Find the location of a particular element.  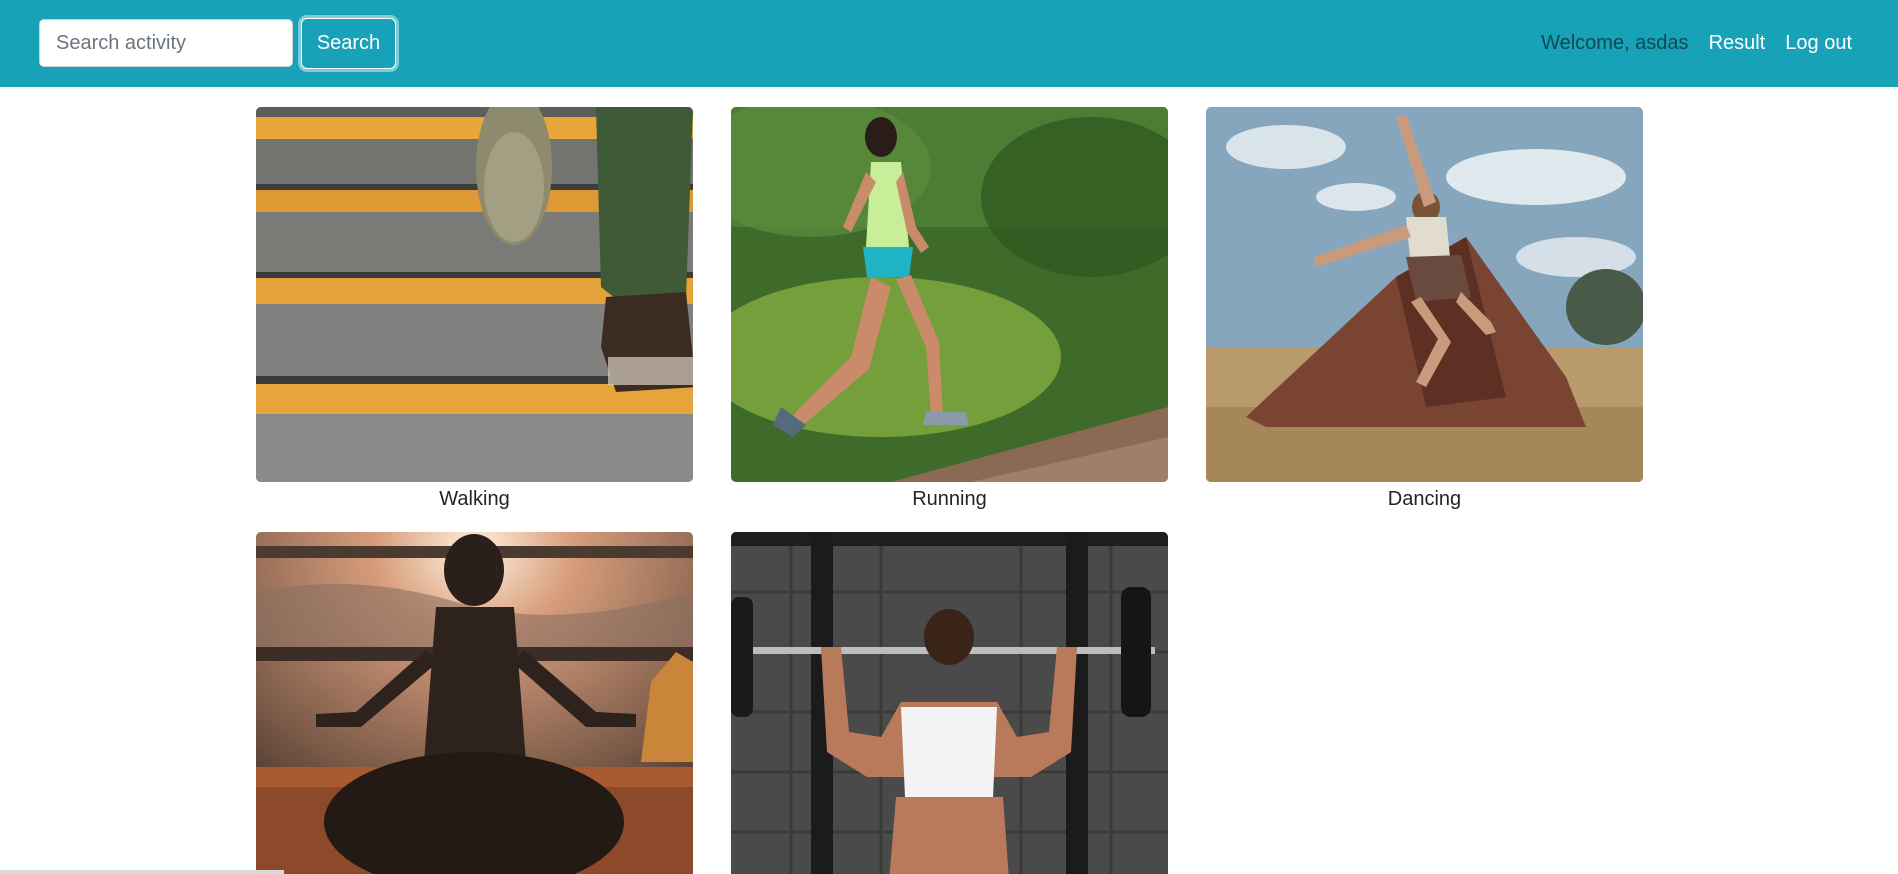

dancing-image is located at coordinates (1424, 294).